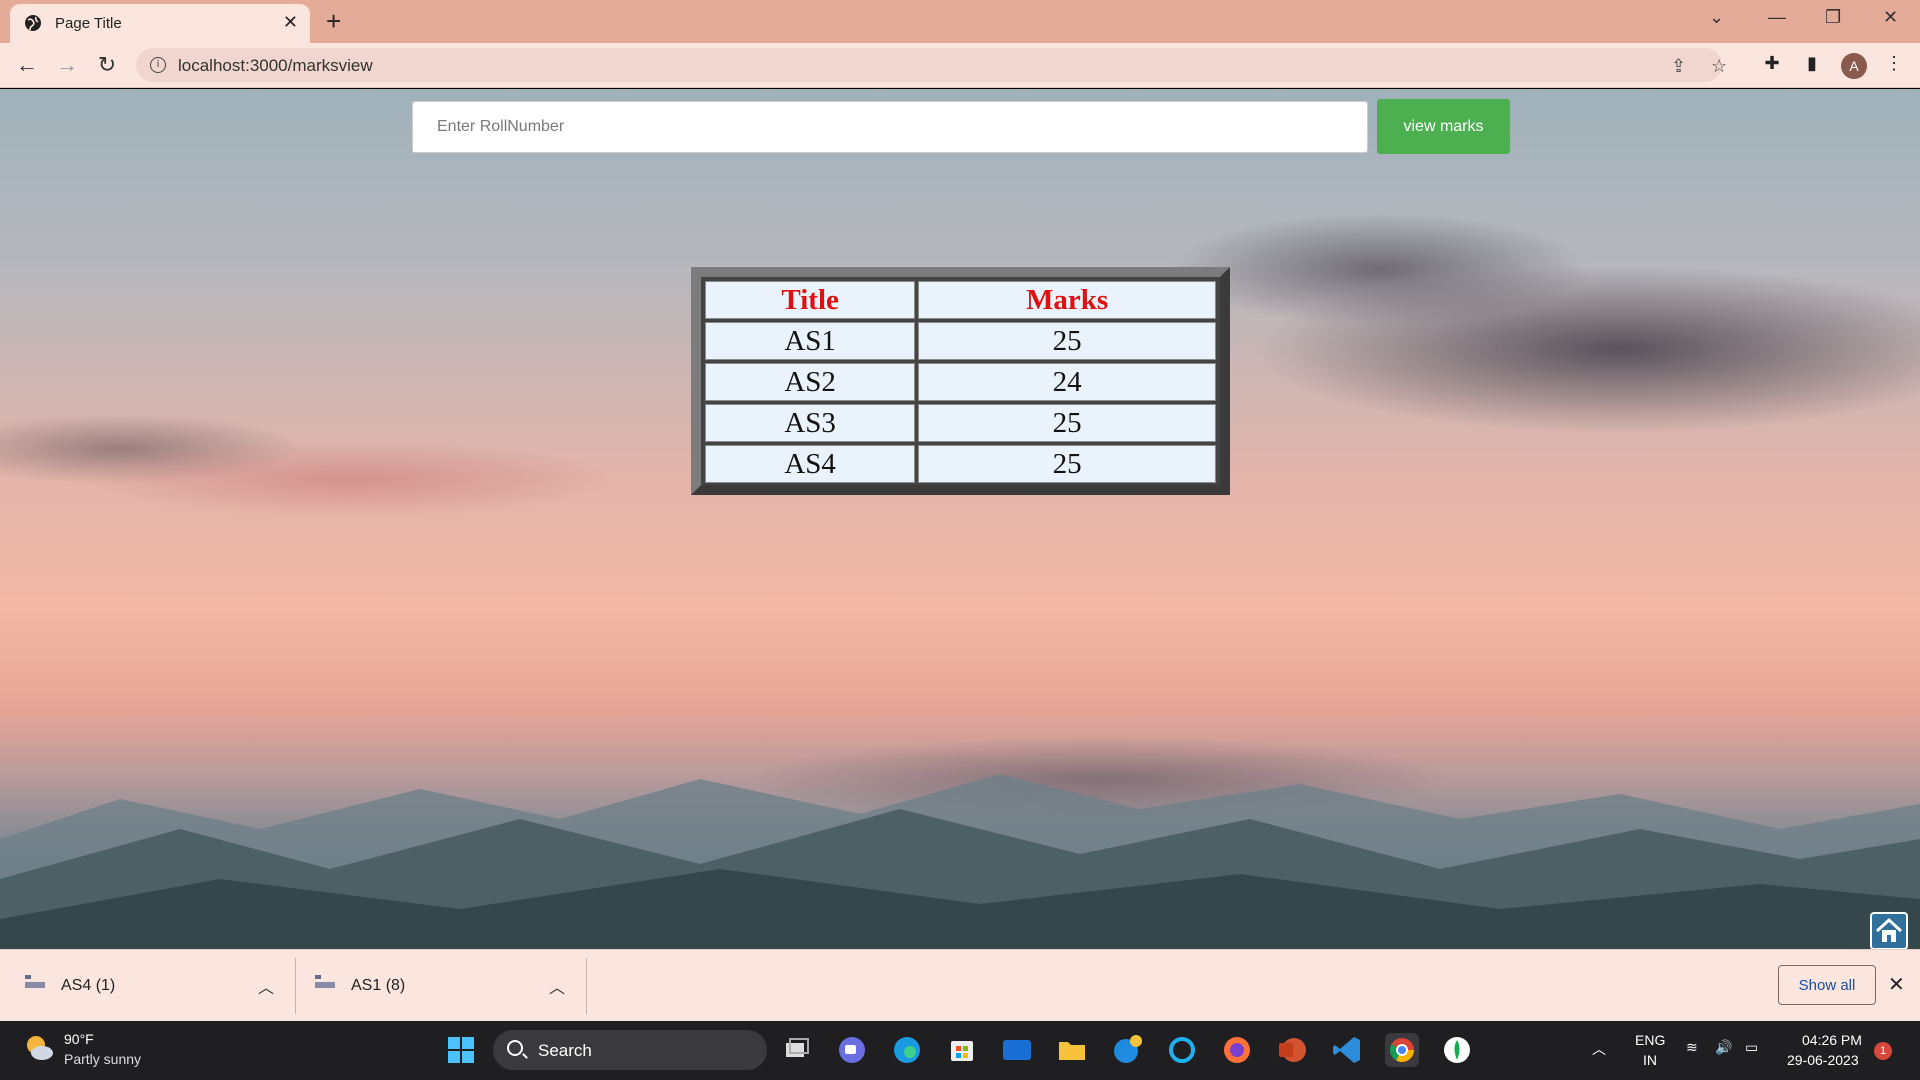  I want to click on menu-kebab-icon: ⋮, so click(1894, 65).